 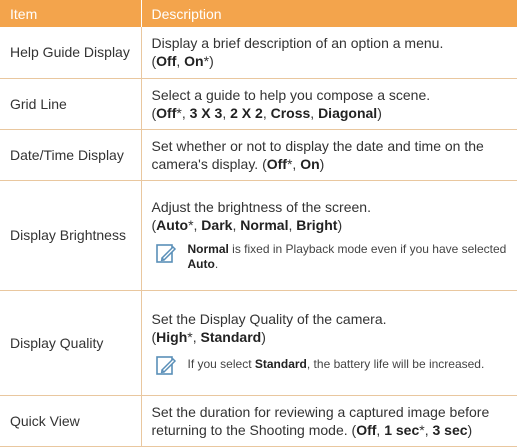 What do you see at coordinates (261, 207) in the screenshot?
I see `description-text: Adjust the brightness of the screen.` at bounding box center [261, 207].